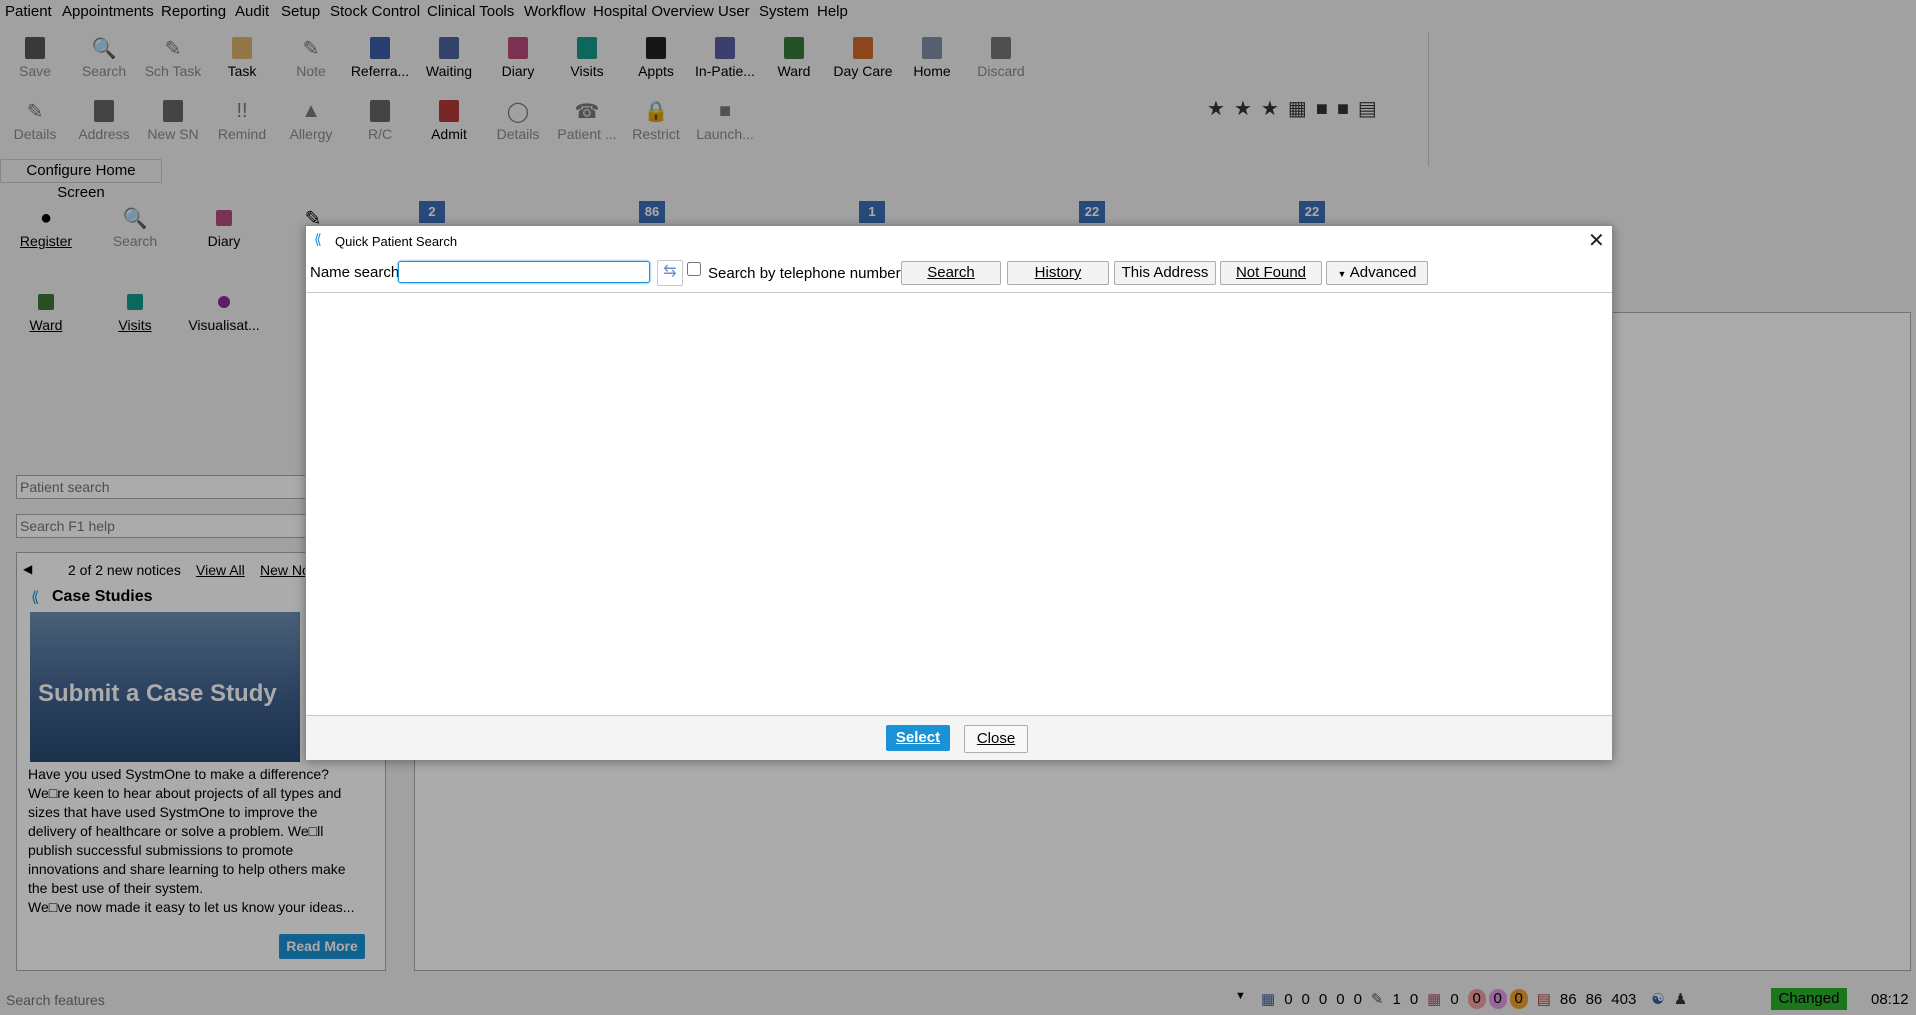  What do you see at coordinates (1271, 273) in the screenshot?
I see `not-found-button: Not Found` at bounding box center [1271, 273].